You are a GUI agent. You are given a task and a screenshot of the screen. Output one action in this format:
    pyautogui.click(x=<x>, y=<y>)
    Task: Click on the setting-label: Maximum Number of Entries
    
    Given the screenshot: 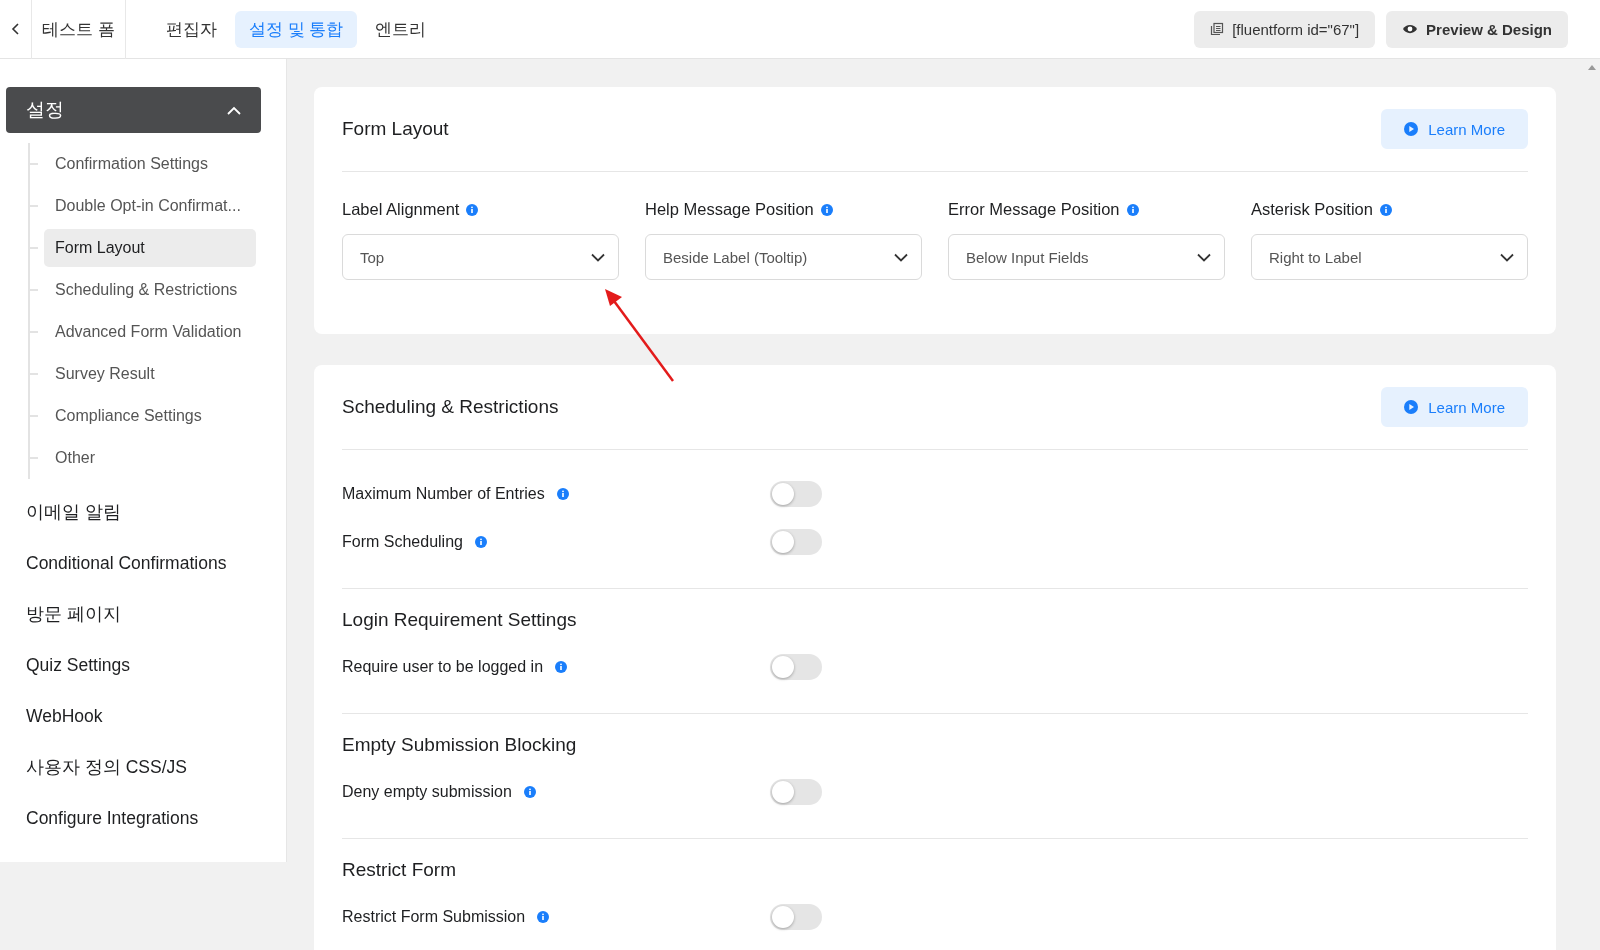 What is the action you would take?
    pyautogui.click(x=443, y=494)
    